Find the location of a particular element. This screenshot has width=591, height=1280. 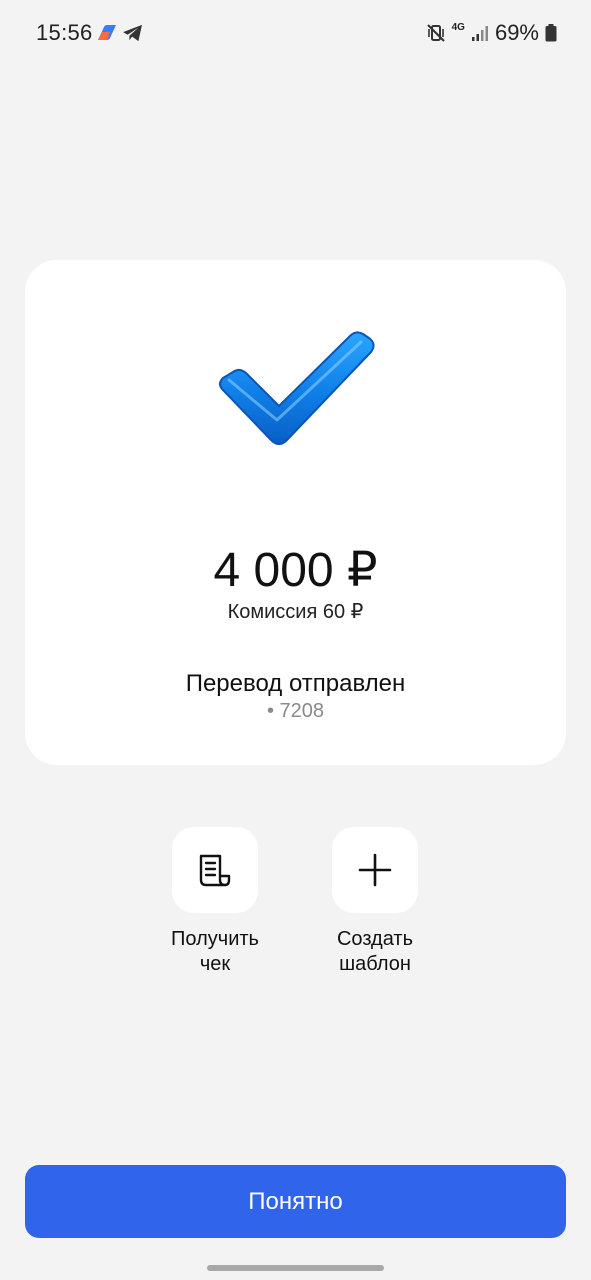

app-logo-icon is located at coordinates (107, 32).